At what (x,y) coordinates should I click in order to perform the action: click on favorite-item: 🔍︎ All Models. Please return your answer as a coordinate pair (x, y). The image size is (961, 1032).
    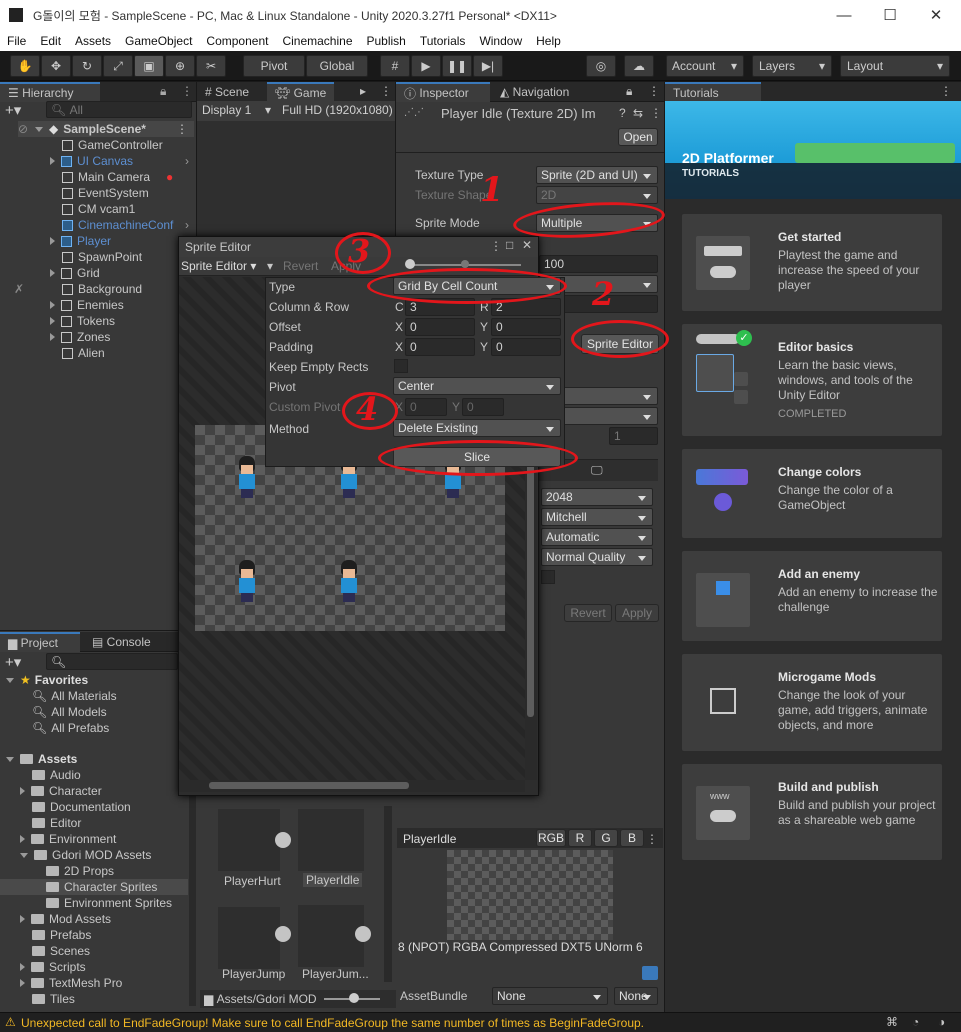
    Looking at the image, I should click on (69, 712).